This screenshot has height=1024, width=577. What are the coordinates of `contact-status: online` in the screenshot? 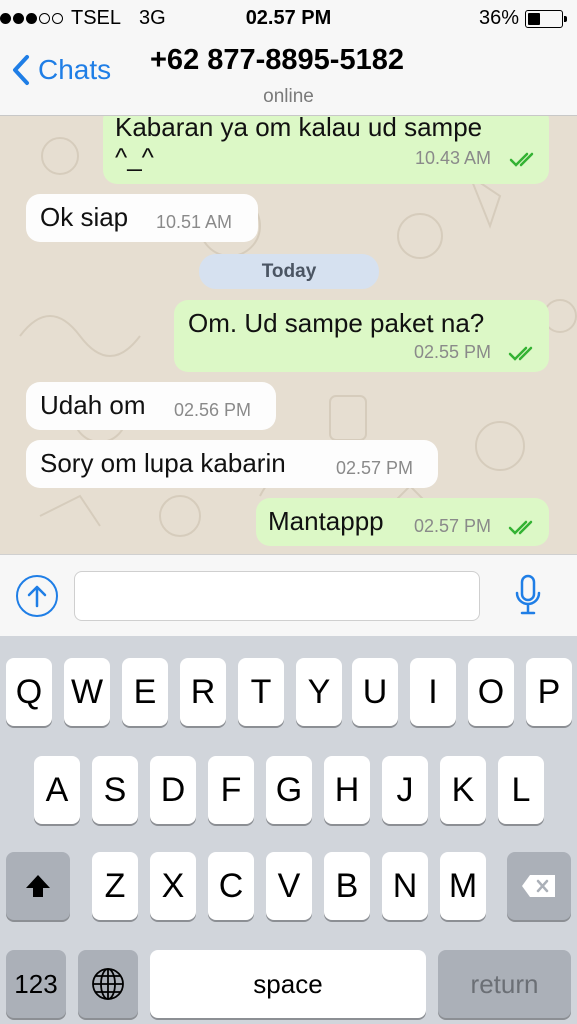 It's located at (288, 96).